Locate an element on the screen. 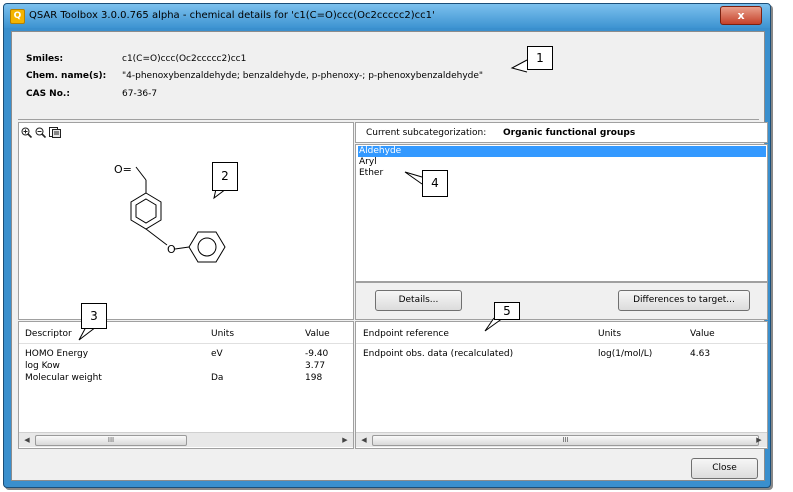 This screenshot has height=492, width=793. callout-4-pointer is located at coordinates (413, 178).